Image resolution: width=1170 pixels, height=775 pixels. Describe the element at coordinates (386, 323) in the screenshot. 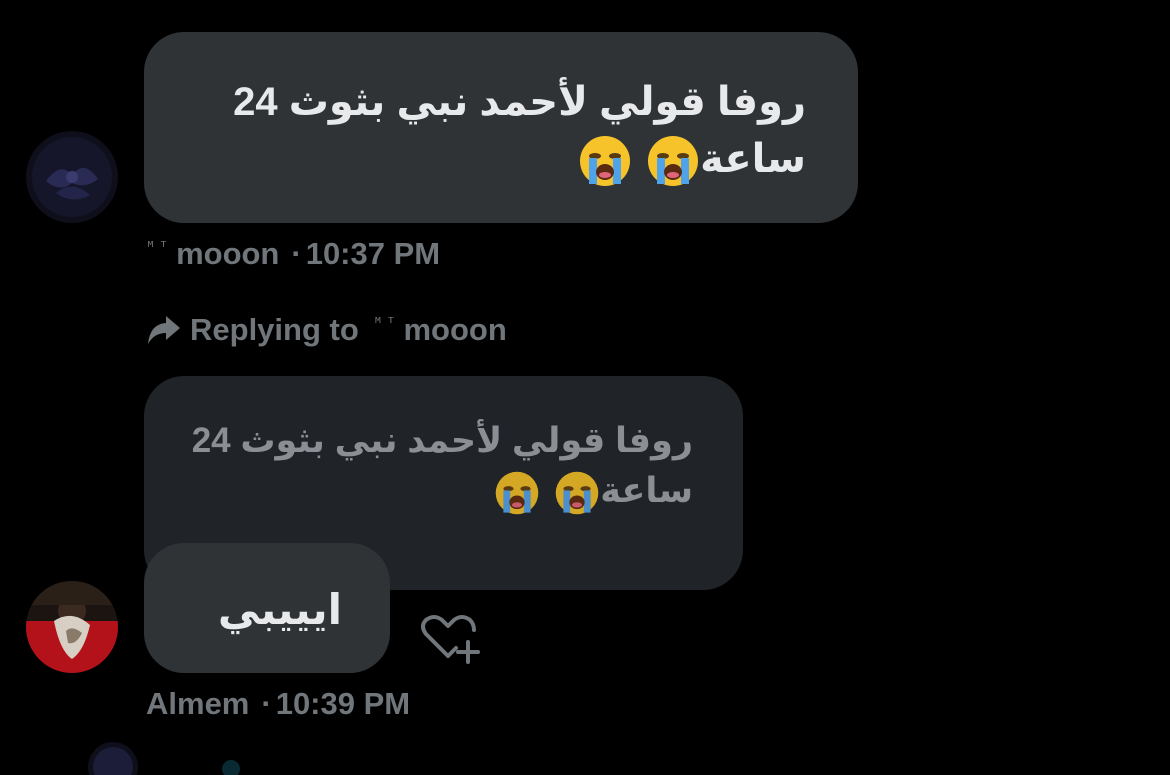

I see `replying-badge: ᴹᵀ` at that location.